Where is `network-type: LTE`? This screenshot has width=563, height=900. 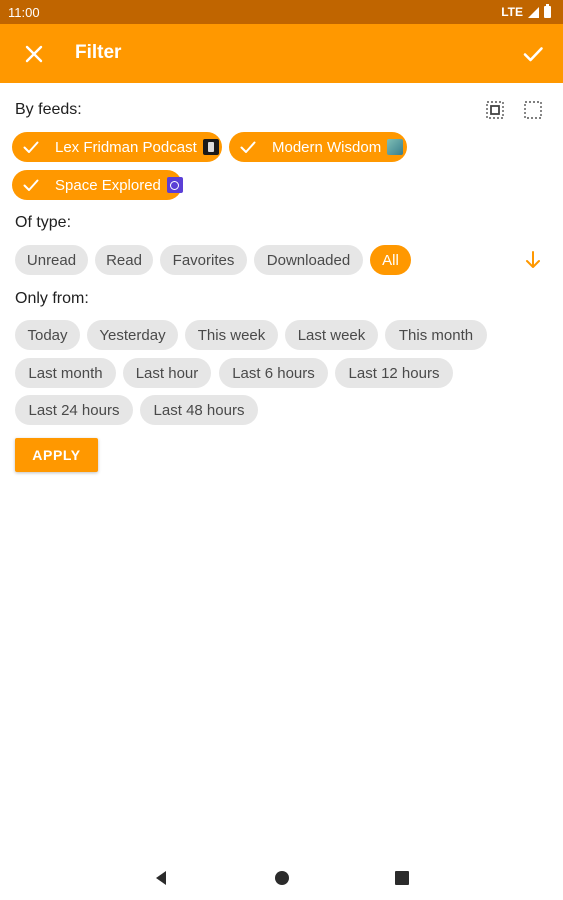 network-type: LTE is located at coordinates (512, 12).